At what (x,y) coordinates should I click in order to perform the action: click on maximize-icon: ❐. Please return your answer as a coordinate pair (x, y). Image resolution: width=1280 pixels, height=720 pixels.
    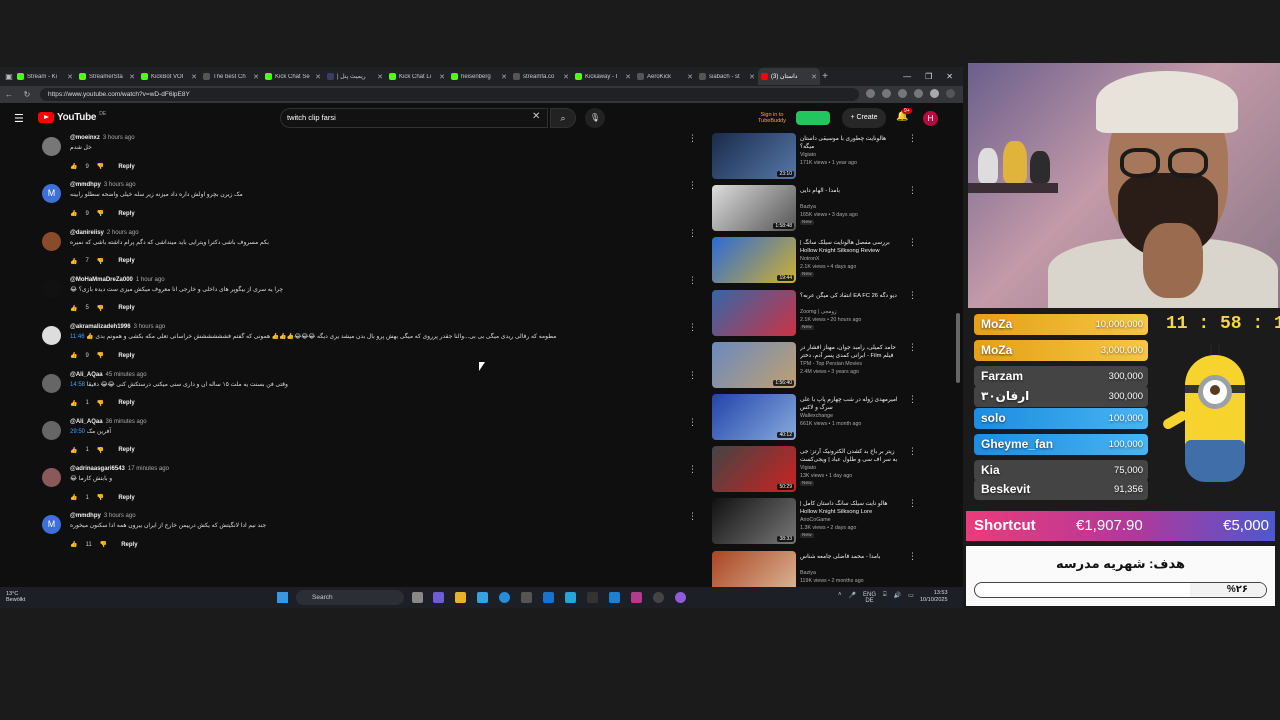
    Looking at the image, I should click on (928, 76).